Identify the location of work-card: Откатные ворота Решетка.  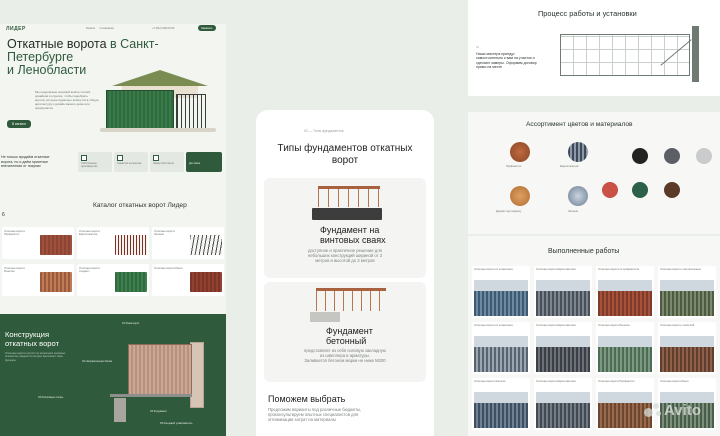
(625, 348).